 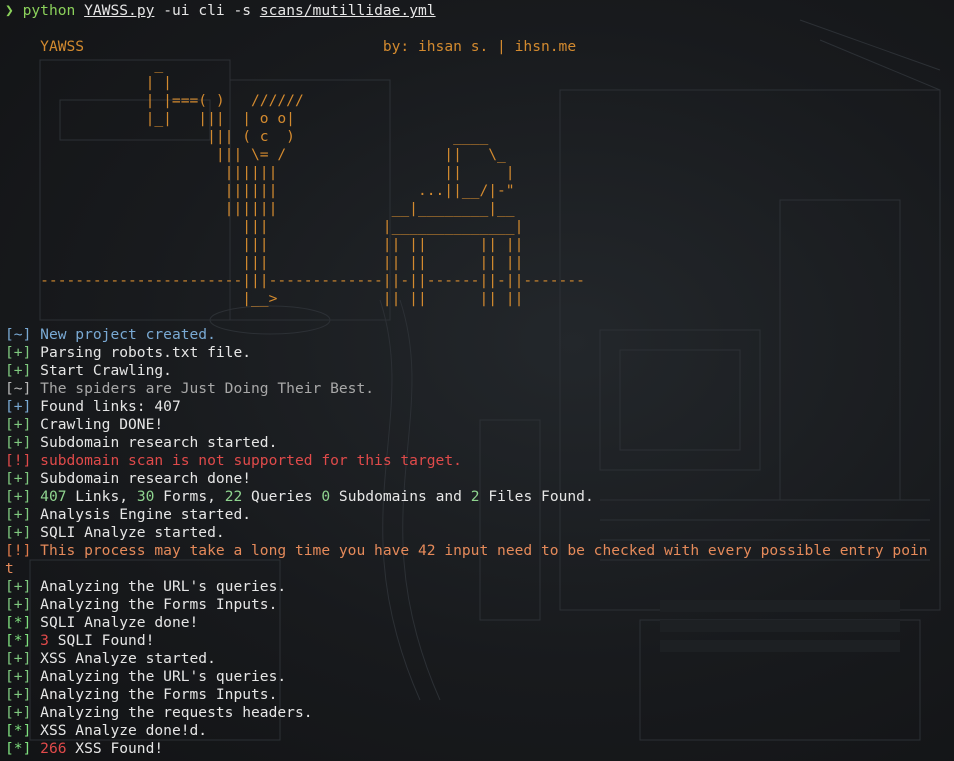 What do you see at coordinates (49, 10) in the screenshot?
I see `command-program: python` at bounding box center [49, 10].